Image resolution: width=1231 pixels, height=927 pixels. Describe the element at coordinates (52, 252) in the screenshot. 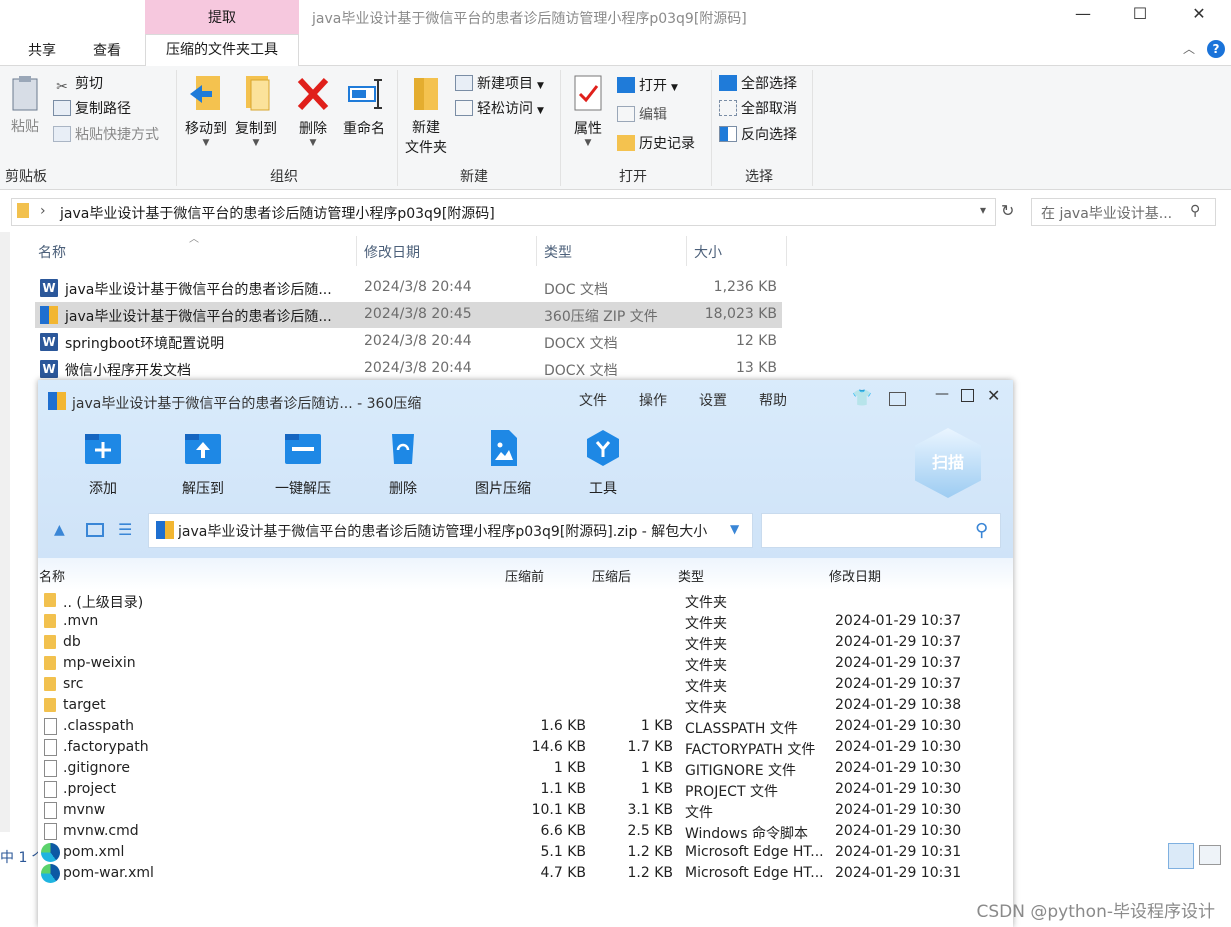

I see `column-header-name: 名称` at that location.